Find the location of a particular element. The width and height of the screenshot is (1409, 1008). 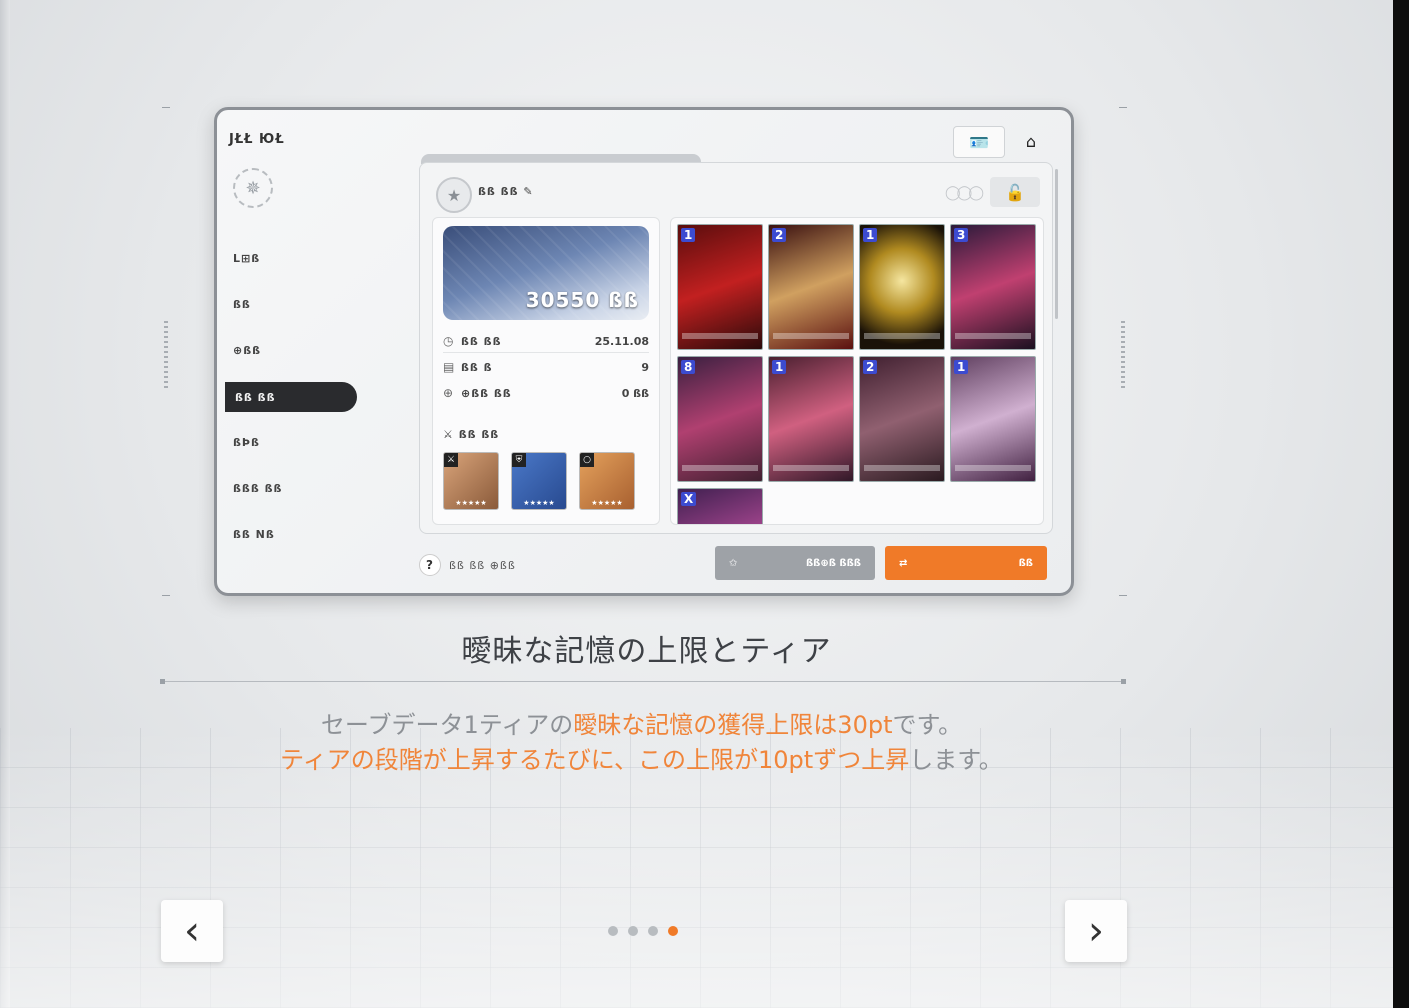

clock-icon: ◷ is located at coordinates (448, 341).